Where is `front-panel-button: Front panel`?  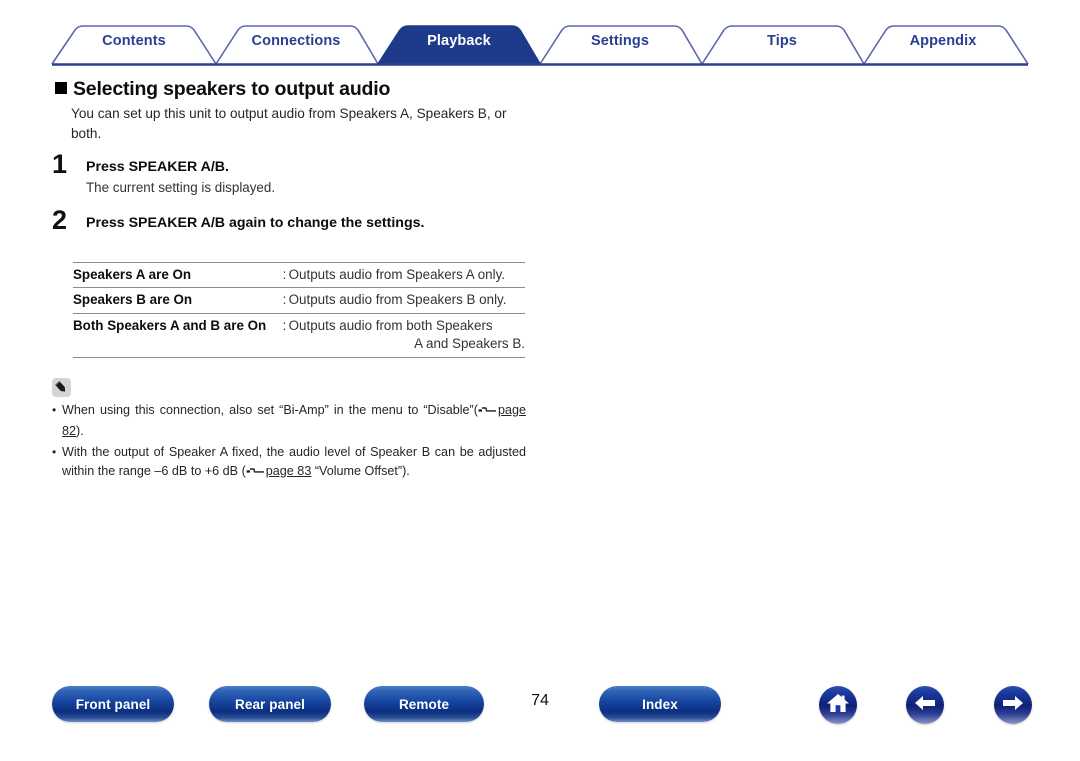 front-panel-button: Front panel is located at coordinates (113, 704).